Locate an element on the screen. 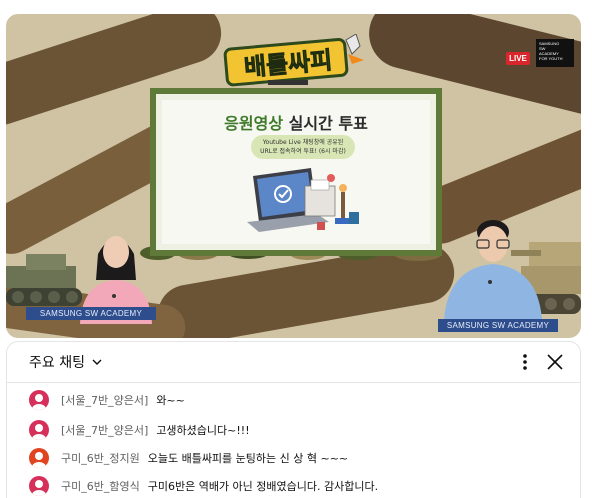 The image size is (592, 498). close-chat-button is located at coordinates (555, 362).